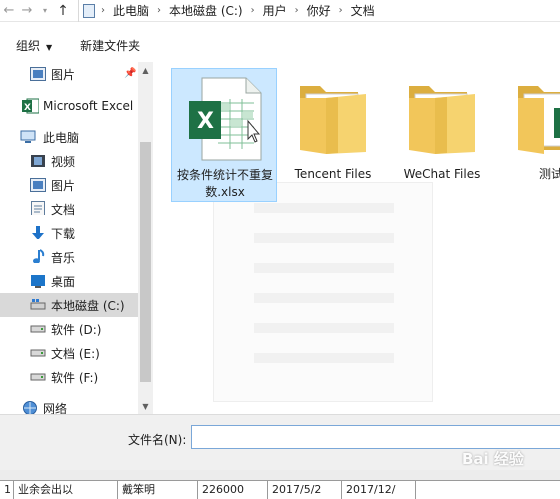 This screenshot has width=560, height=499. What do you see at coordinates (88, 305) in the screenshot?
I see `nav-item-label: 本地磁盘 (C:)` at bounding box center [88, 305].